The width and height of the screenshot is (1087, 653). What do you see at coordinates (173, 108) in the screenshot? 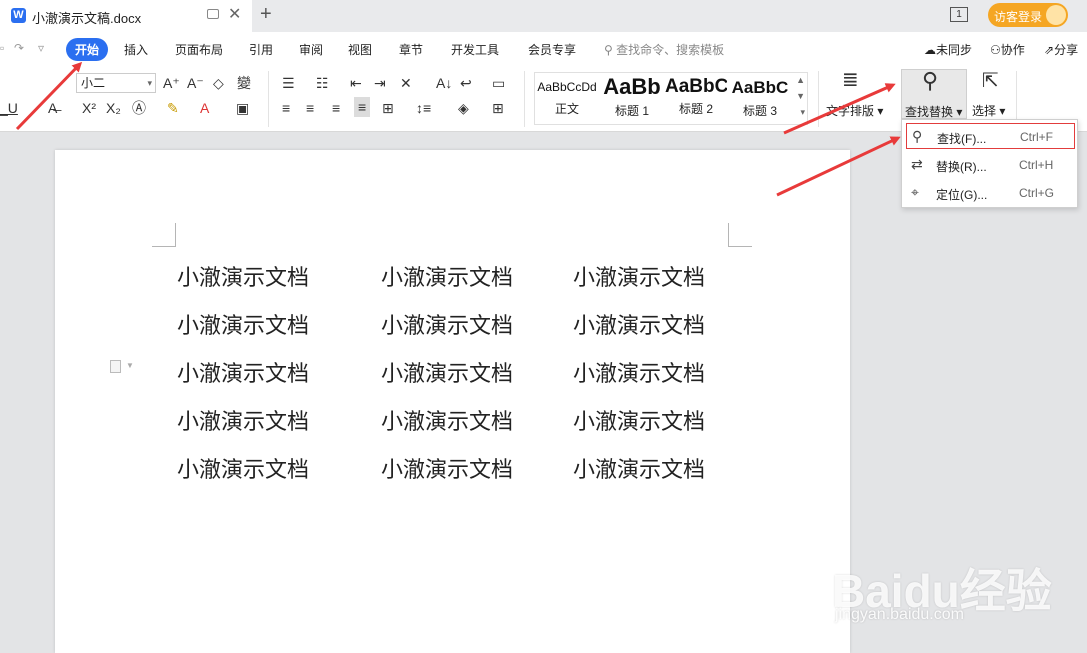
I see `highlight-icon: ✎` at bounding box center [173, 108].